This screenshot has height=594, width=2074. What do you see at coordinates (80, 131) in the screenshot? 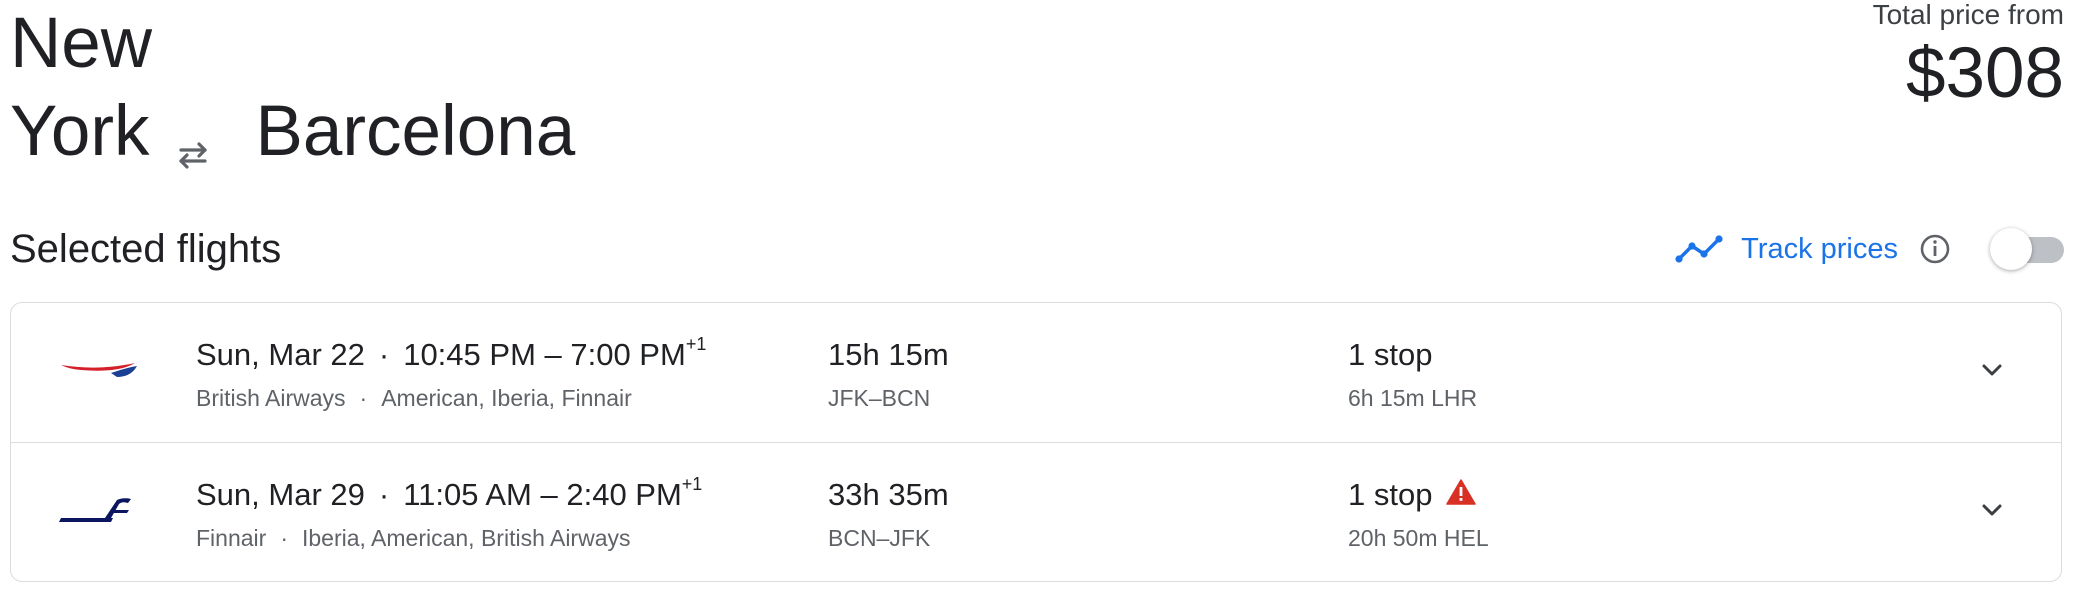
I see `origin-line-2: York` at bounding box center [80, 131].